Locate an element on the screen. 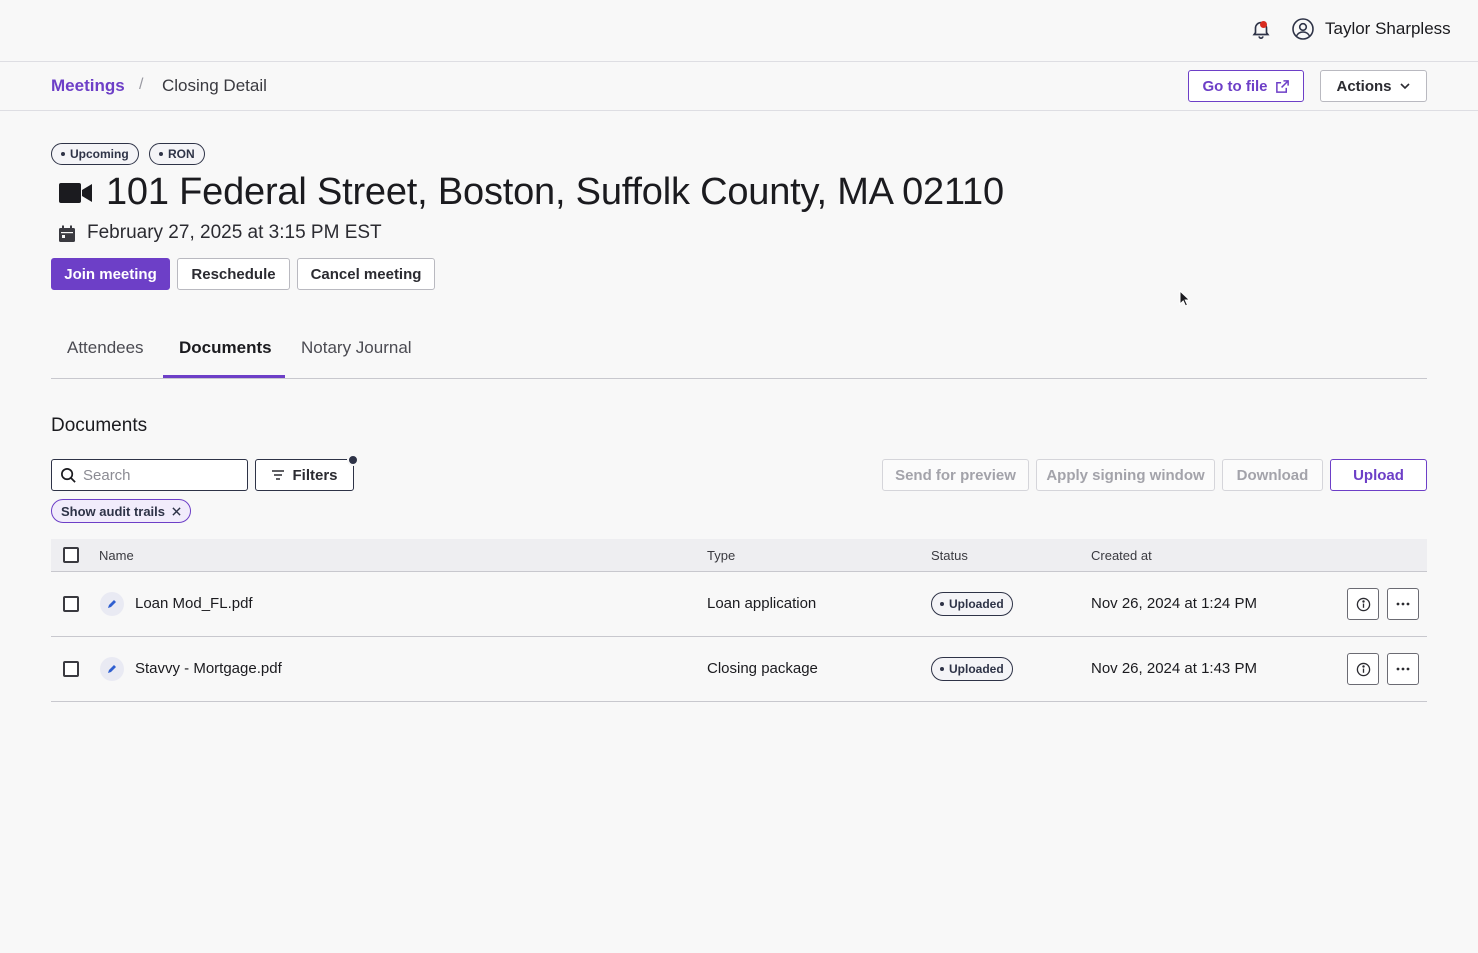 Image resolution: width=1478 pixels, height=953 pixels. join-meeting-label: Join meeting is located at coordinates (110, 274).